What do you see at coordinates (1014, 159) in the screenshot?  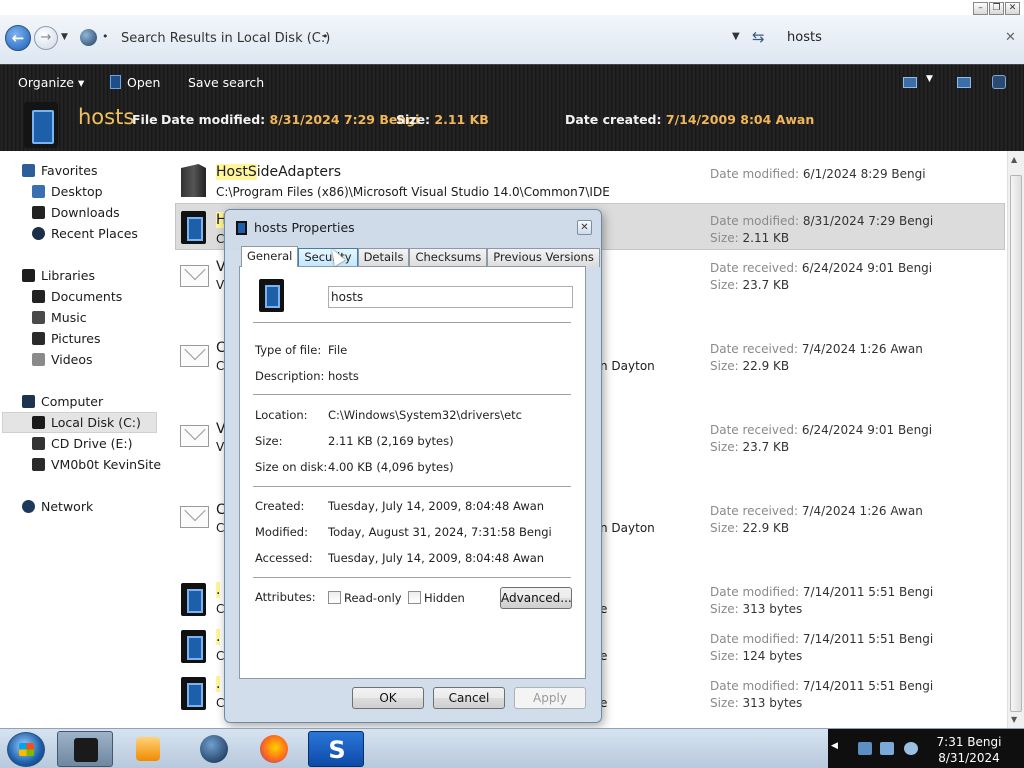 I see `scroll-up-icon: ▲` at bounding box center [1014, 159].